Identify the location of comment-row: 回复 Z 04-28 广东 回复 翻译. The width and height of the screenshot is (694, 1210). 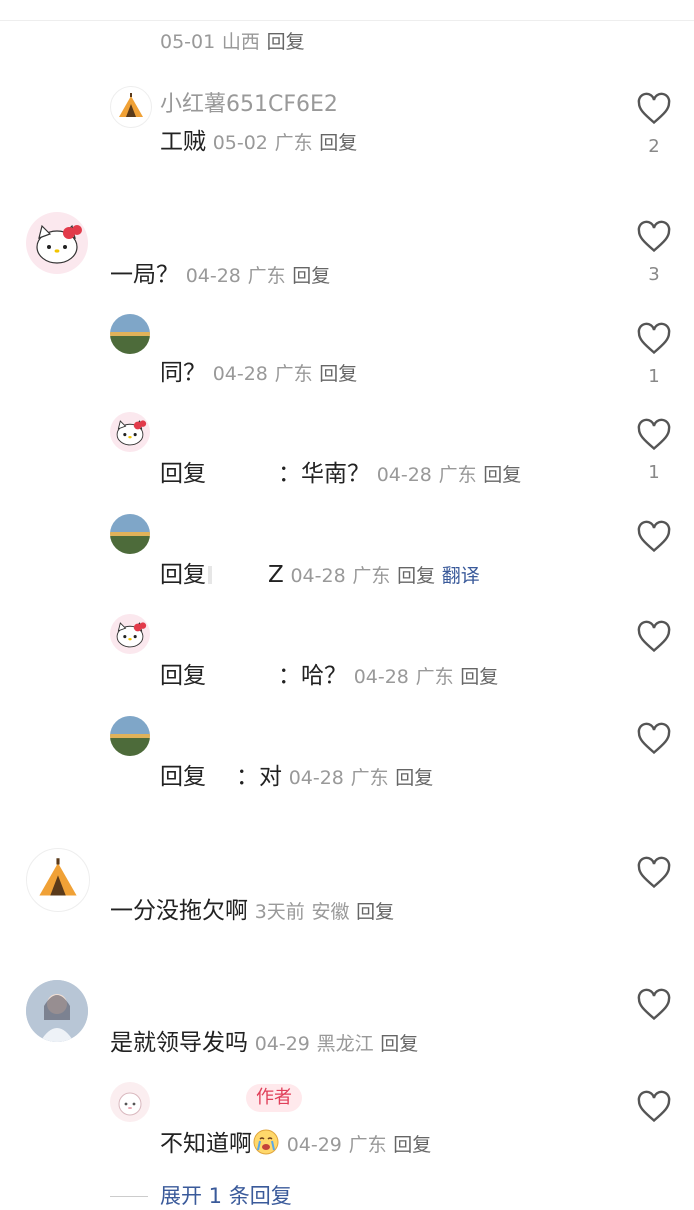
(320, 575).